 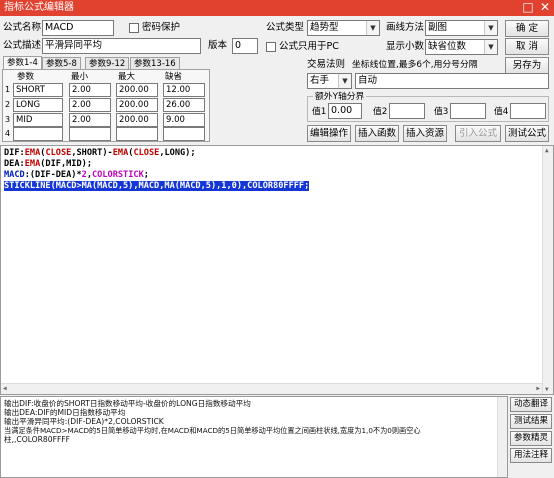 I want to click on value3-input, so click(x=468, y=111).